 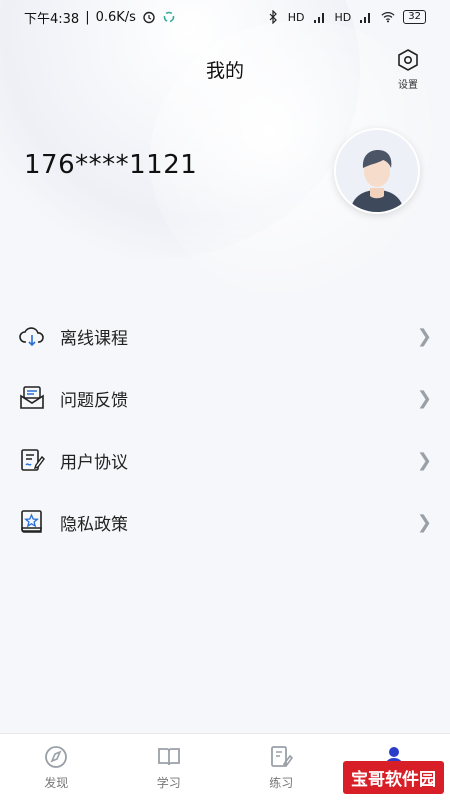 What do you see at coordinates (149, 17) in the screenshot?
I see `alarm-icon` at bounding box center [149, 17].